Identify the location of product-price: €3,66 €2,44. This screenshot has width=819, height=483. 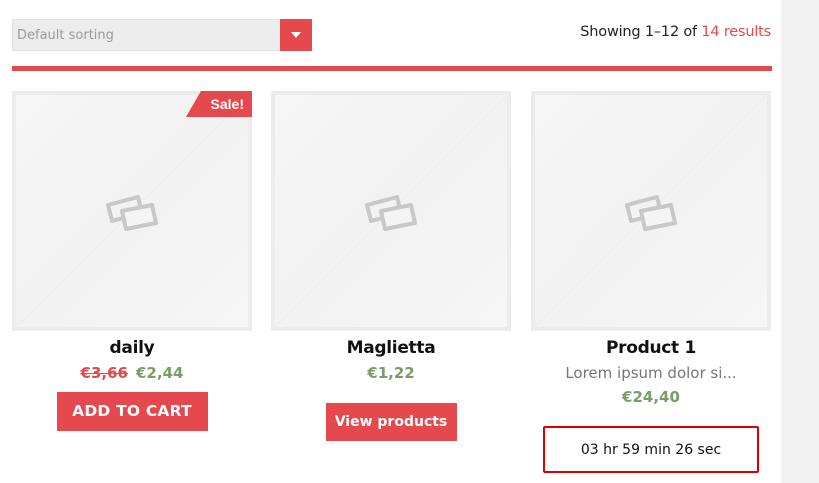
(132, 373).